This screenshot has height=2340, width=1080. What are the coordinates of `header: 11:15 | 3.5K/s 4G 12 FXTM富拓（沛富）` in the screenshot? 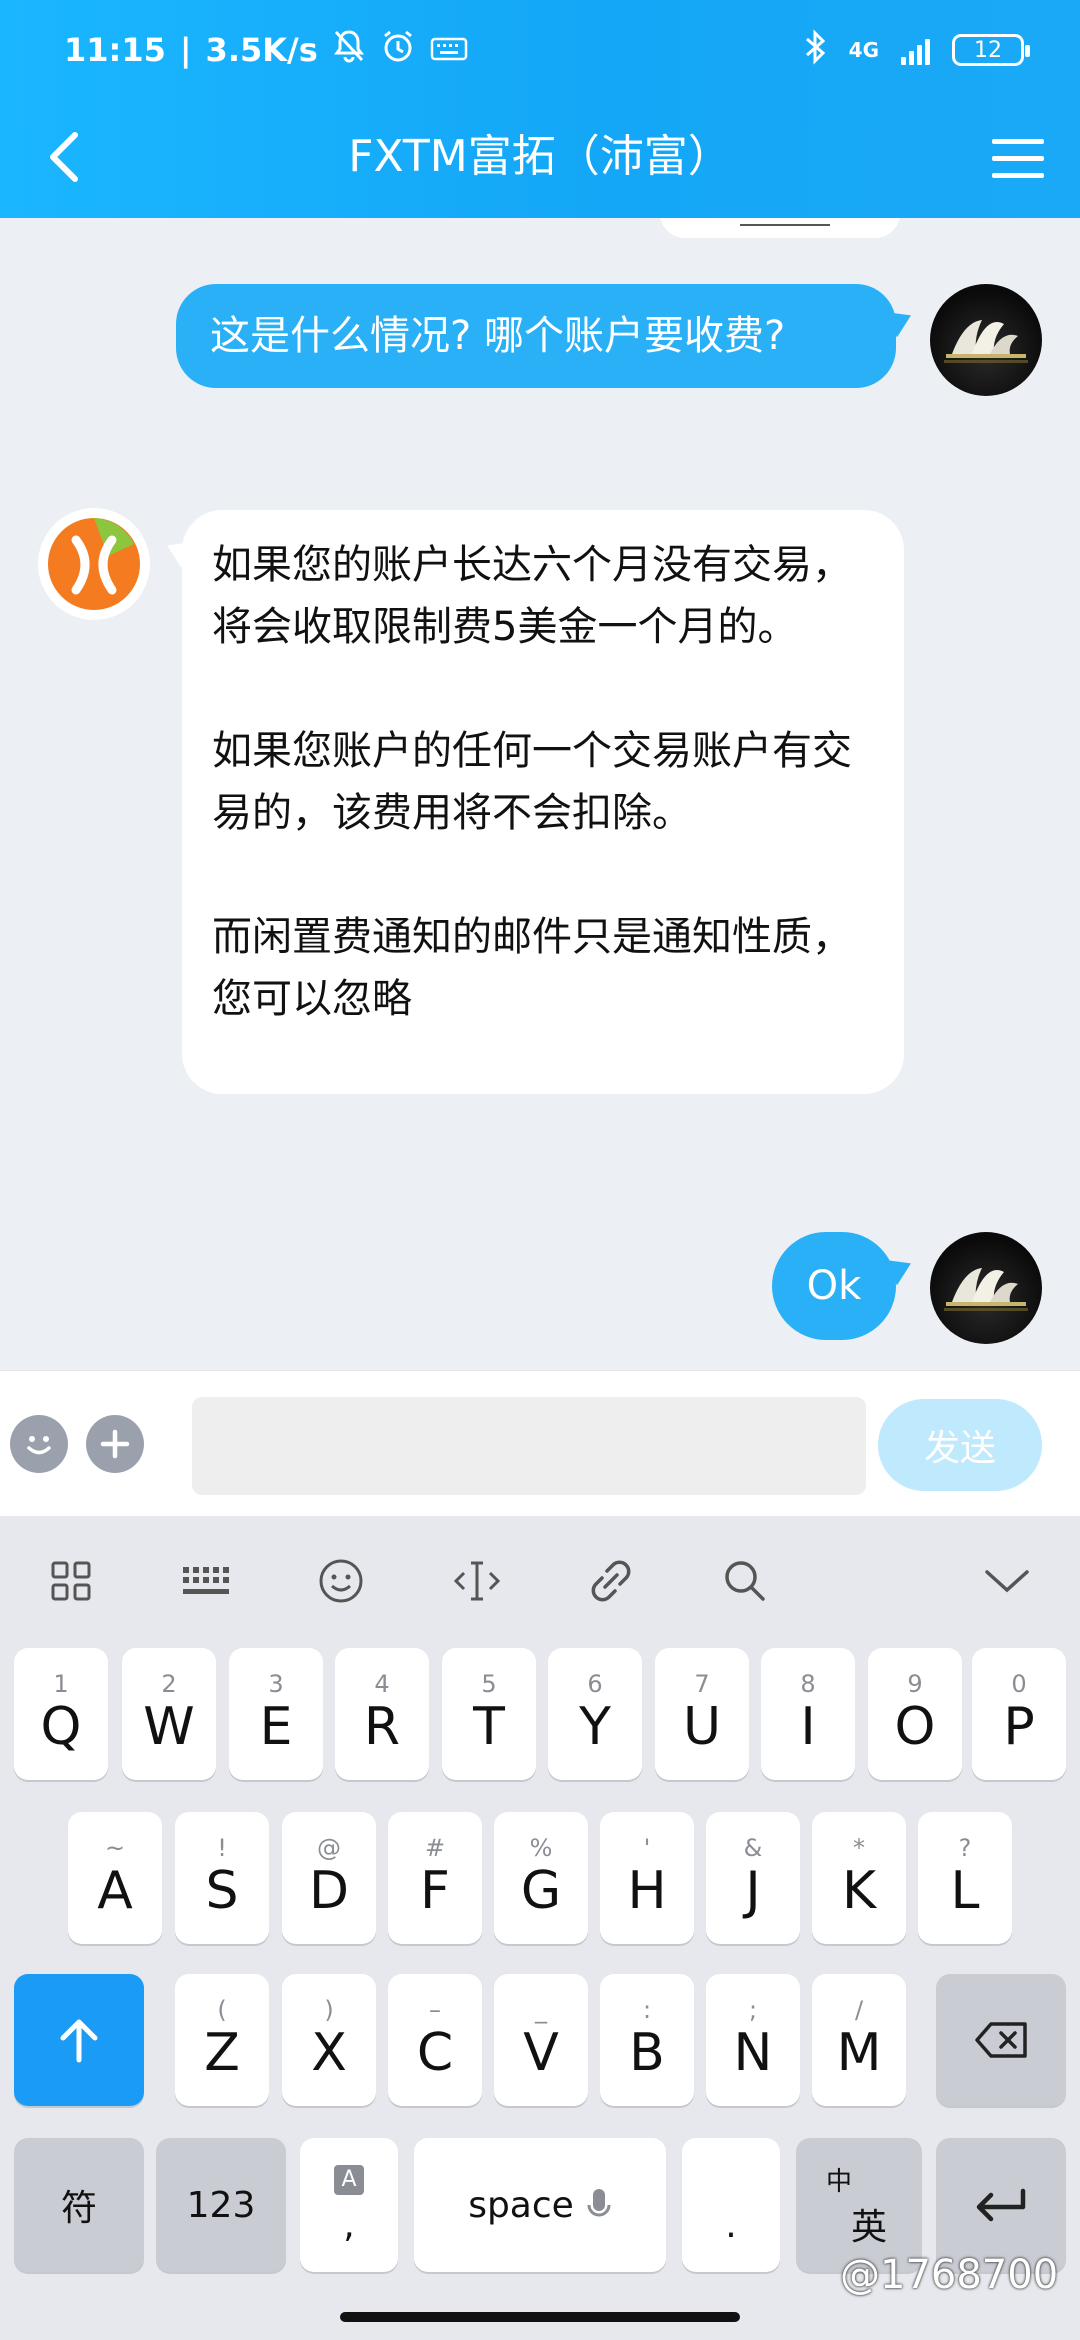 It's located at (540, 109).